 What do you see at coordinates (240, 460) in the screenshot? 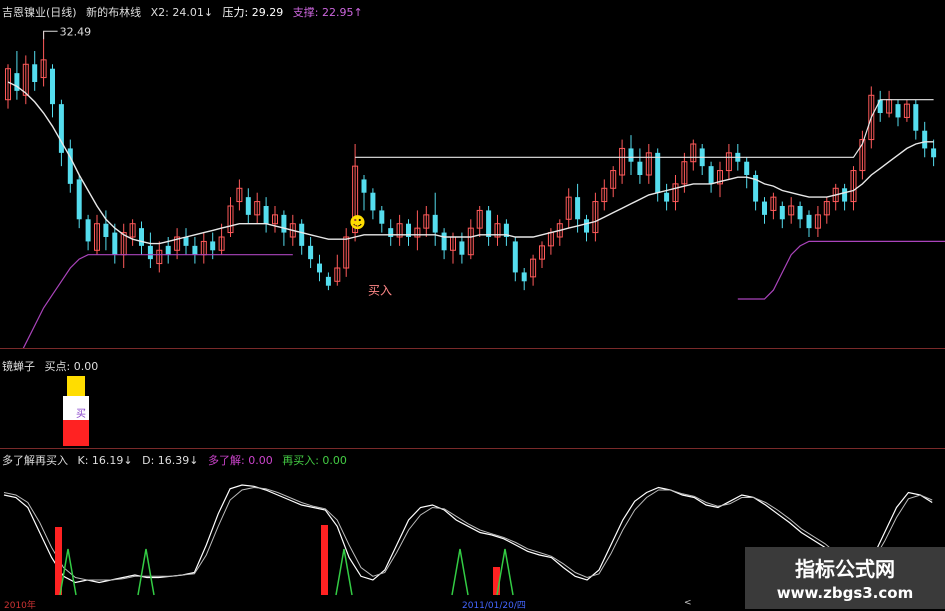
I see `more-value: 多了解: 0.00` at bounding box center [240, 460].